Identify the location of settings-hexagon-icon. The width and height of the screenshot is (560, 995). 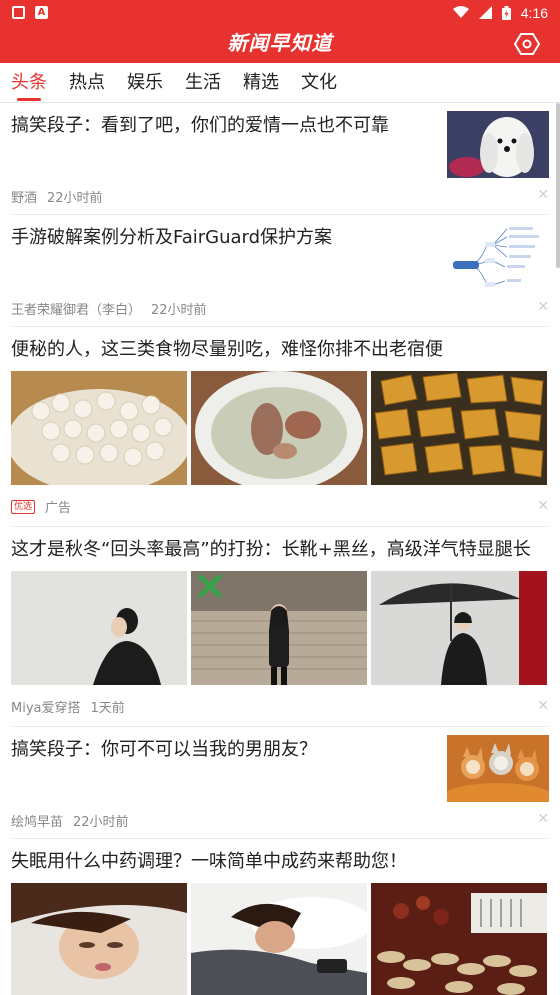
(527, 44).